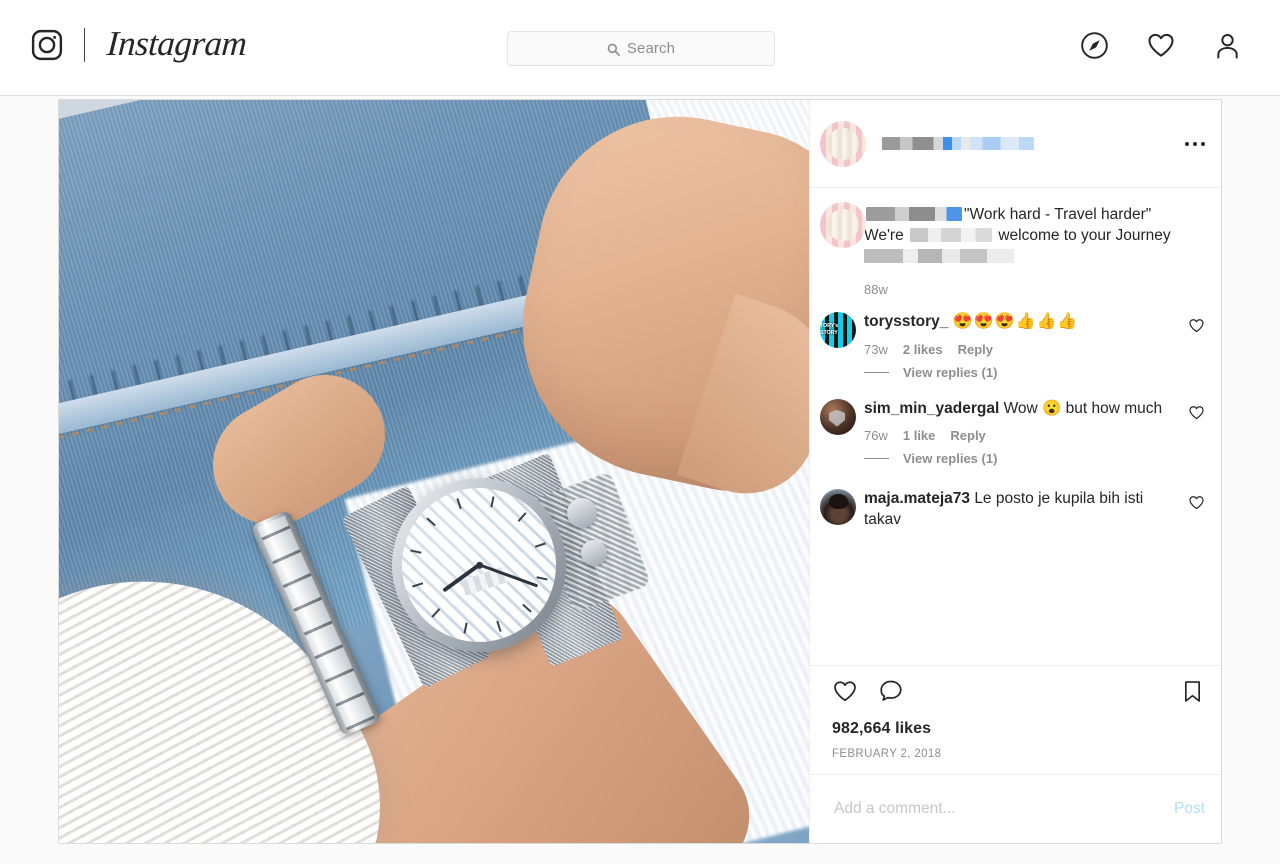 This screenshot has height=864, width=1280. What do you see at coordinates (917, 498) in the screenshot?
I see `comment-username: maja.mateja73` at bounding box center [917, 498].